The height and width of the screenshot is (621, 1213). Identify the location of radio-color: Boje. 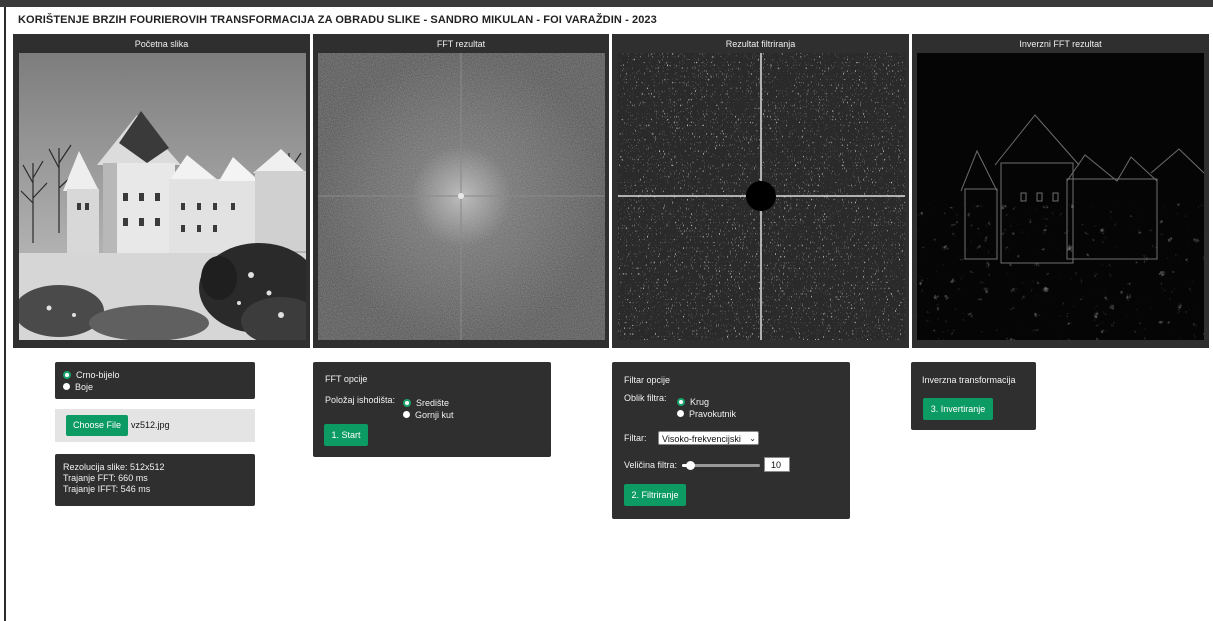
(78, 386).